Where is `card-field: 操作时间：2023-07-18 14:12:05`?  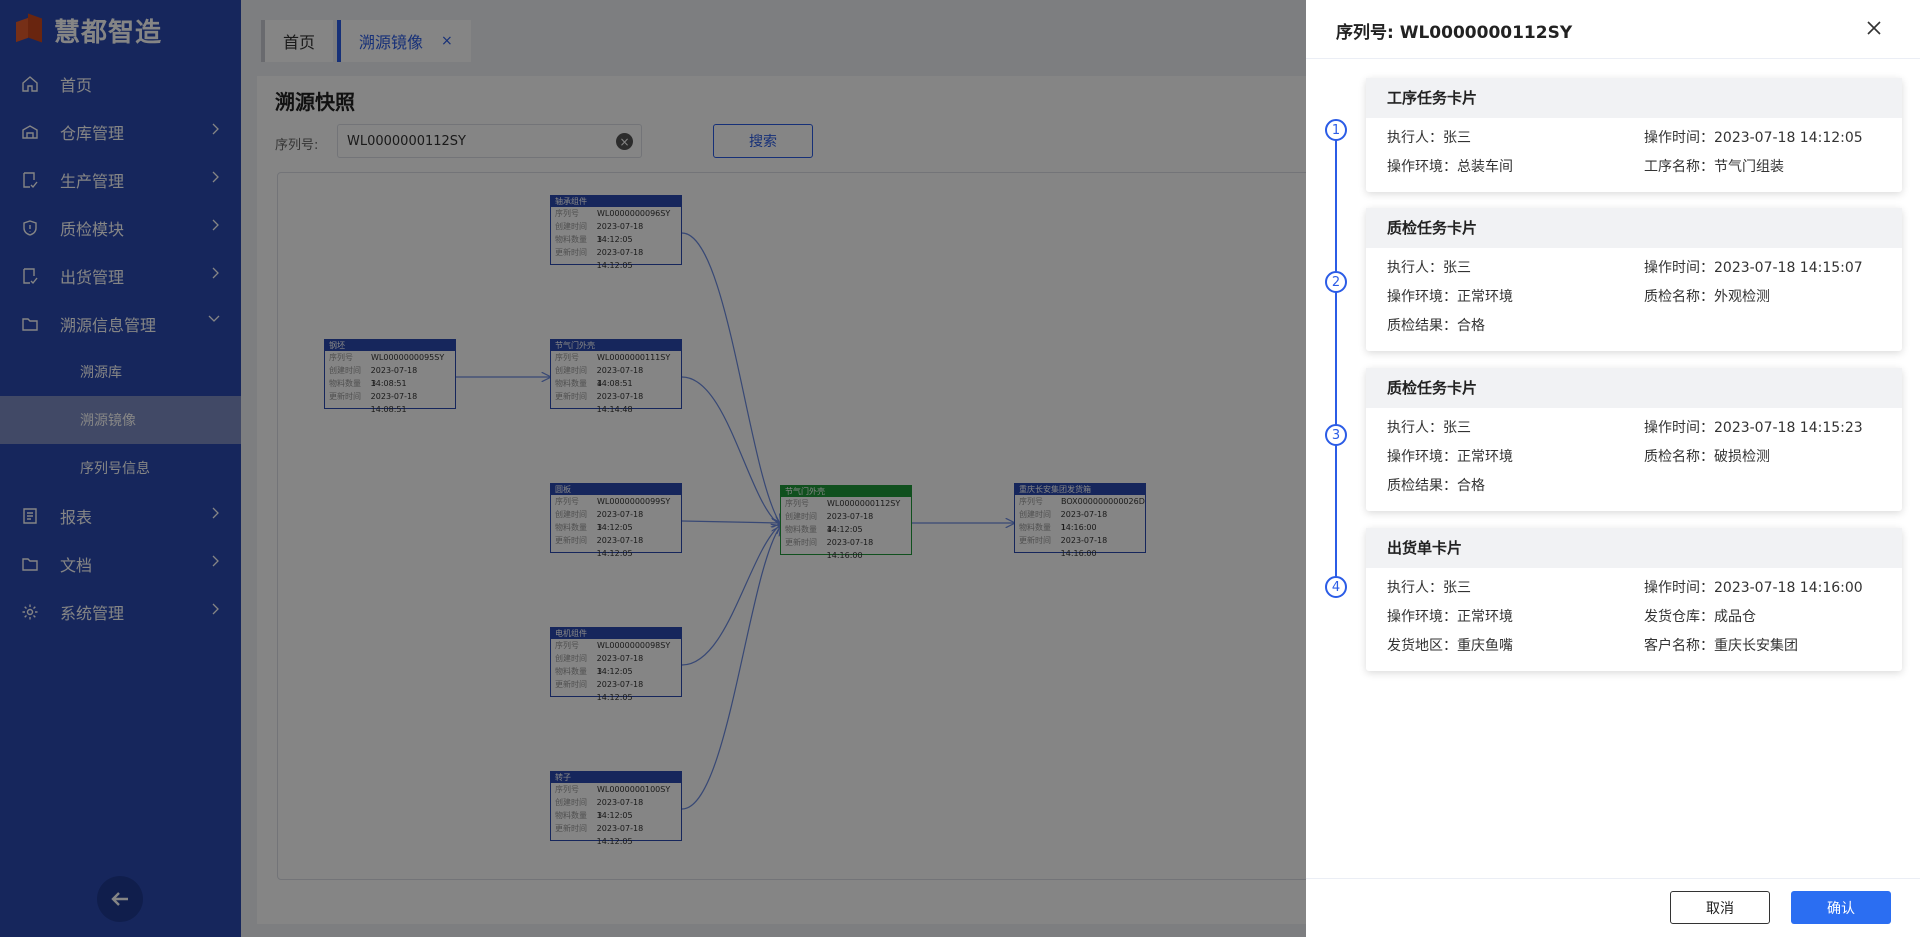 card-field: 操作时间：2023-07-18 14:12:05 is located at coordinates (1753, 138).